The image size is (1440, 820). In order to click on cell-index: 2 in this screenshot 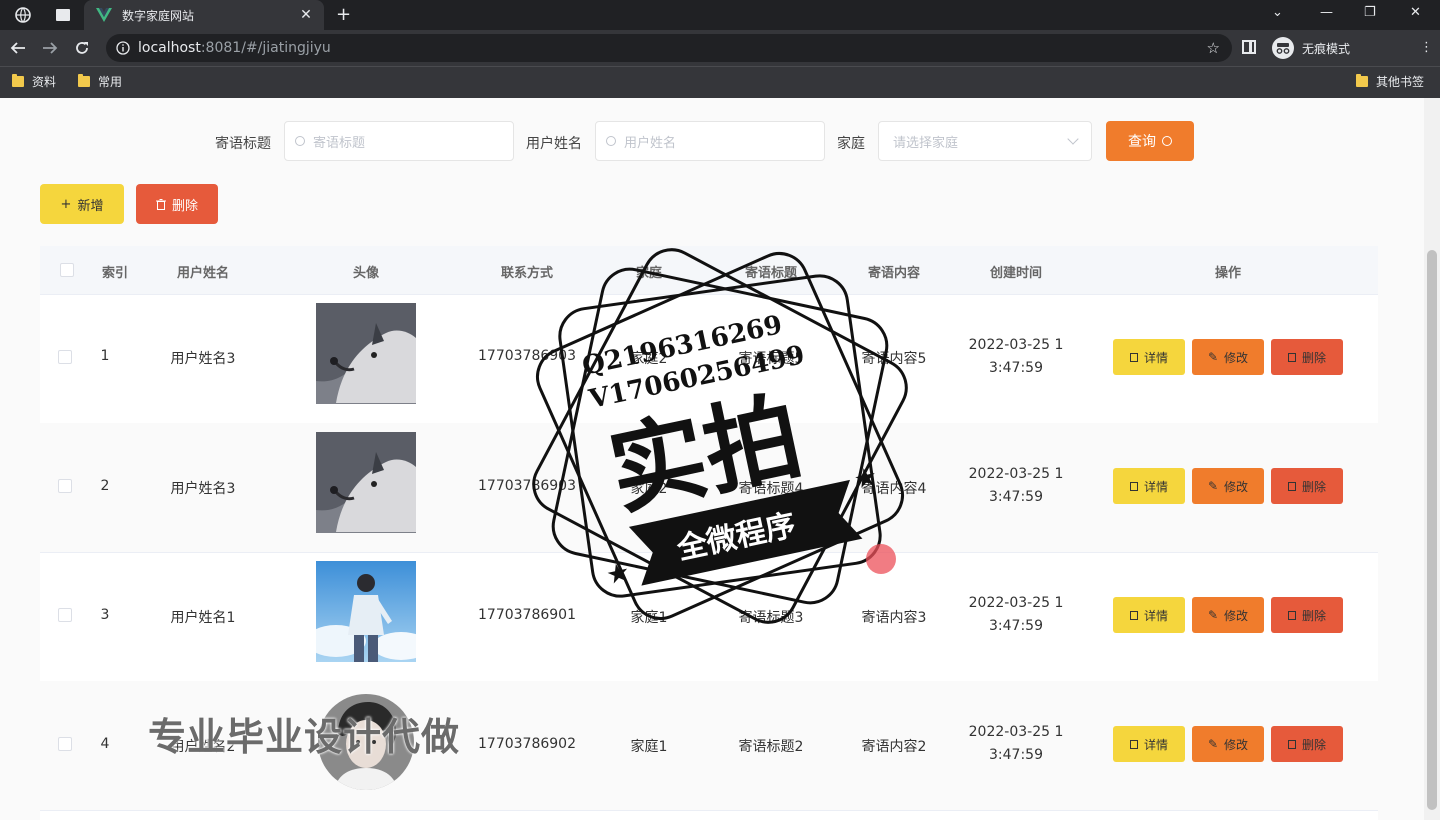, I will do `click(105, 486)`.